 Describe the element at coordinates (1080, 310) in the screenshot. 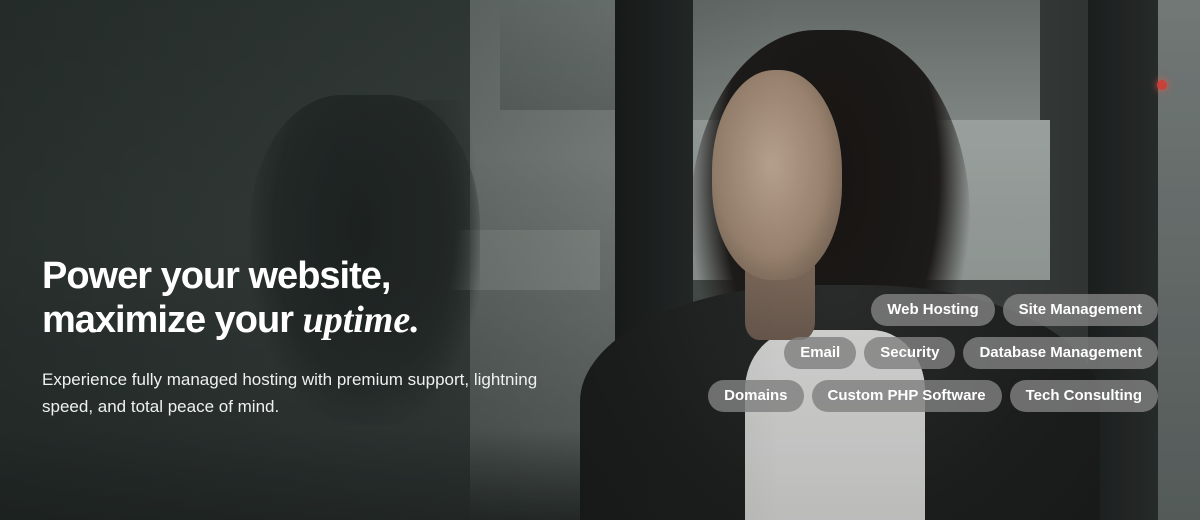

I see `tag-site-management: Site Management` at that location.